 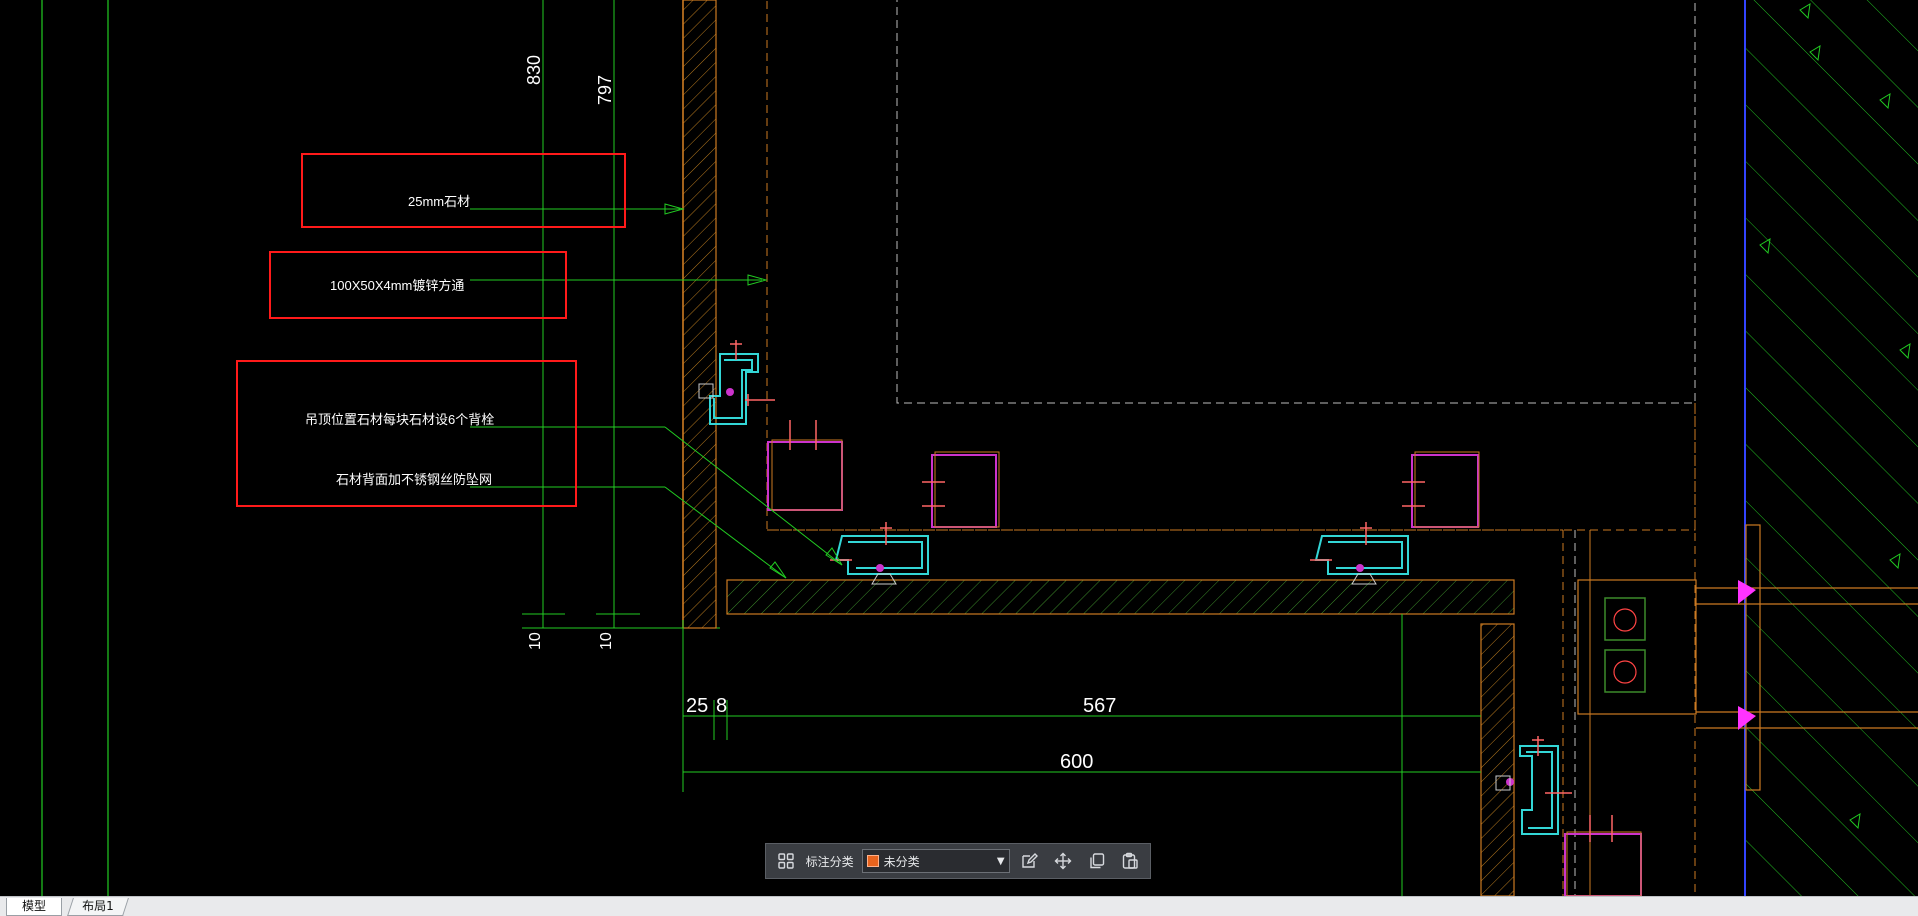 What do you see at coordinates (935, 861) in the screenshot?
I see `category-select: 未分类 ▼` at bounding box center [935, 861].